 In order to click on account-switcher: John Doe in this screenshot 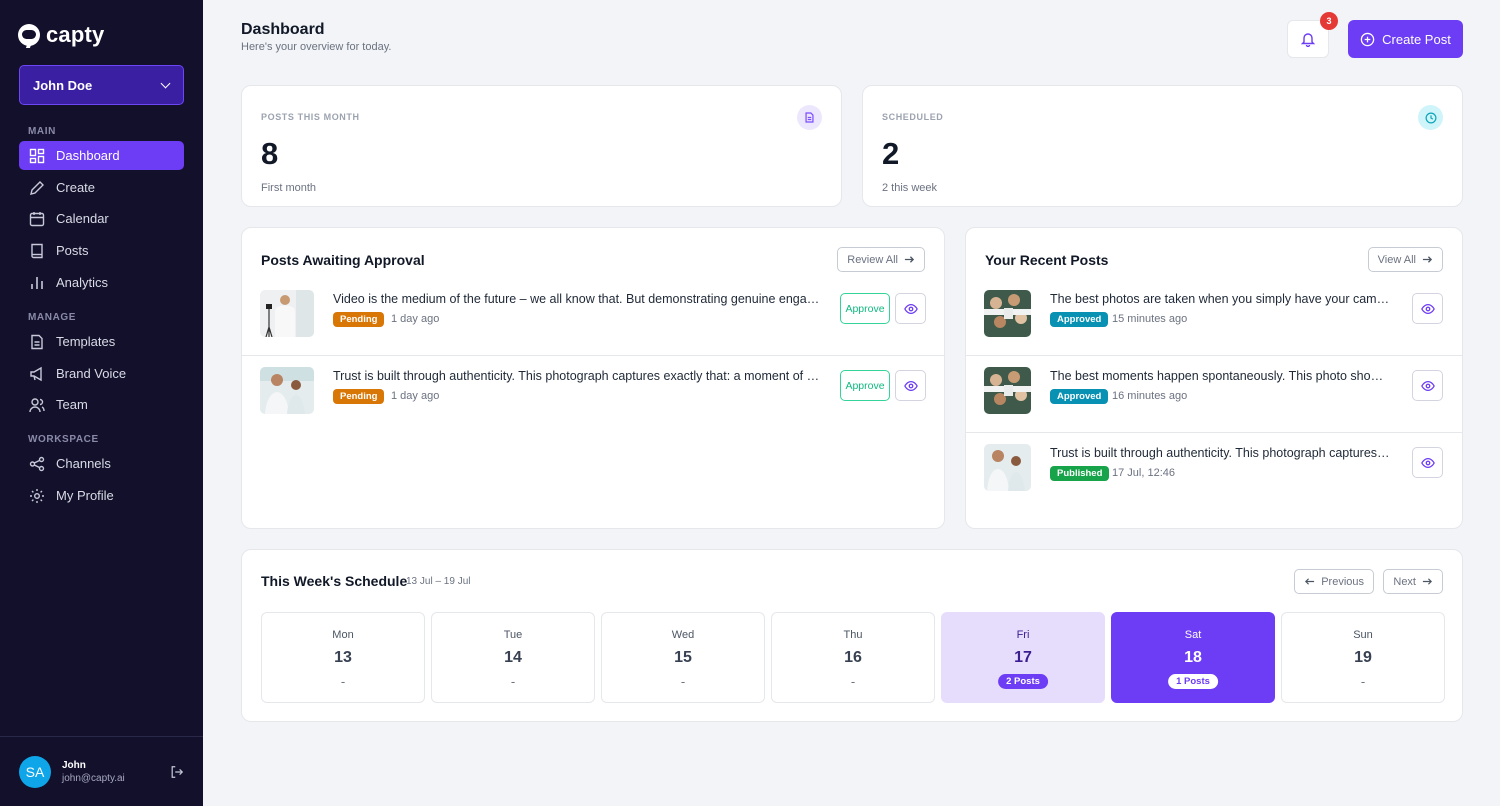, I will do `click(101, 85)`.